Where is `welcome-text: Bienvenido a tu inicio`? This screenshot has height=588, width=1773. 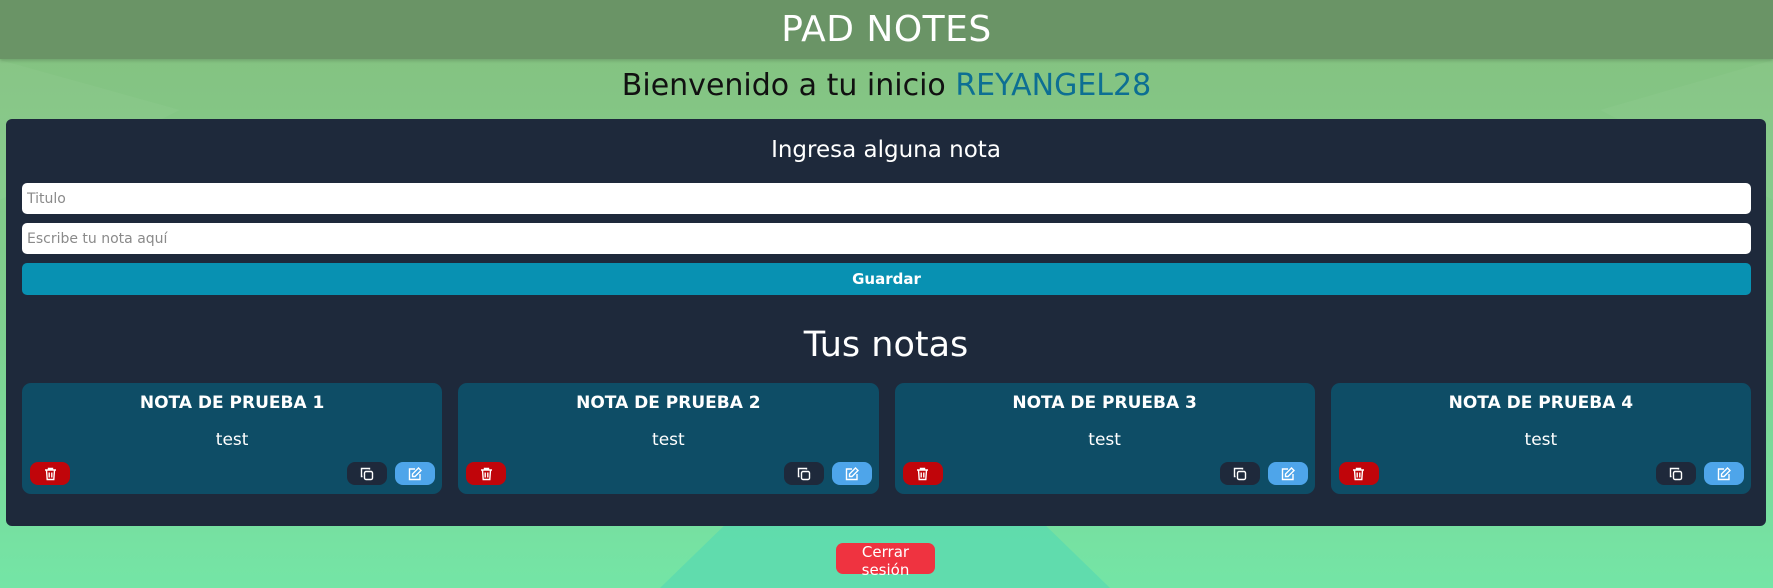
welcome-text: Bienvenido a tu inicio is located at coordinates (783, 85).